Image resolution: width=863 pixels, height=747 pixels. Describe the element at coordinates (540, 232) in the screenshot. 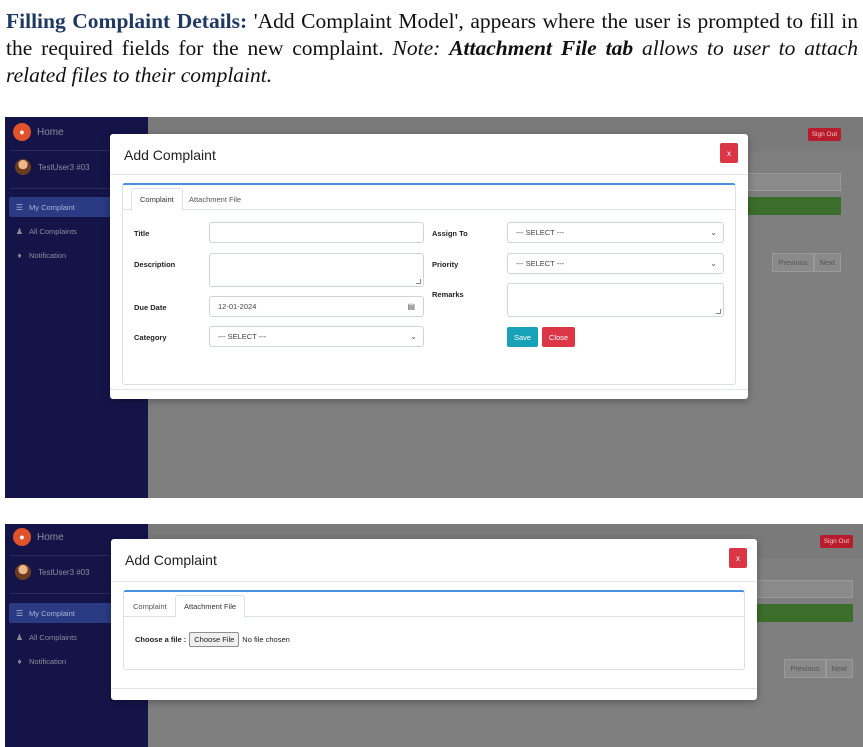

I see `assign-to-value: --- SELECT ---` at that location.